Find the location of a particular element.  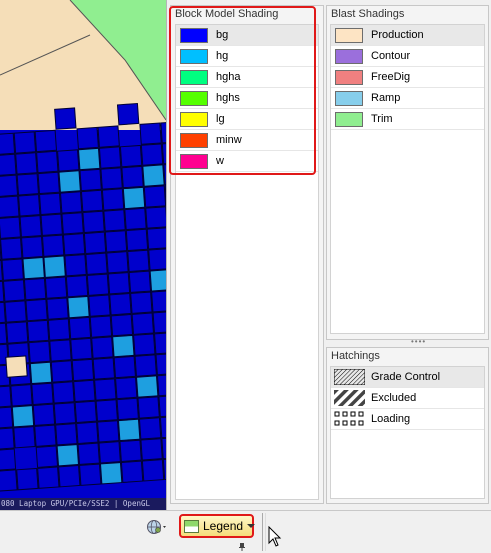

globe-dropdown-button is located at coordinates (157, 527).